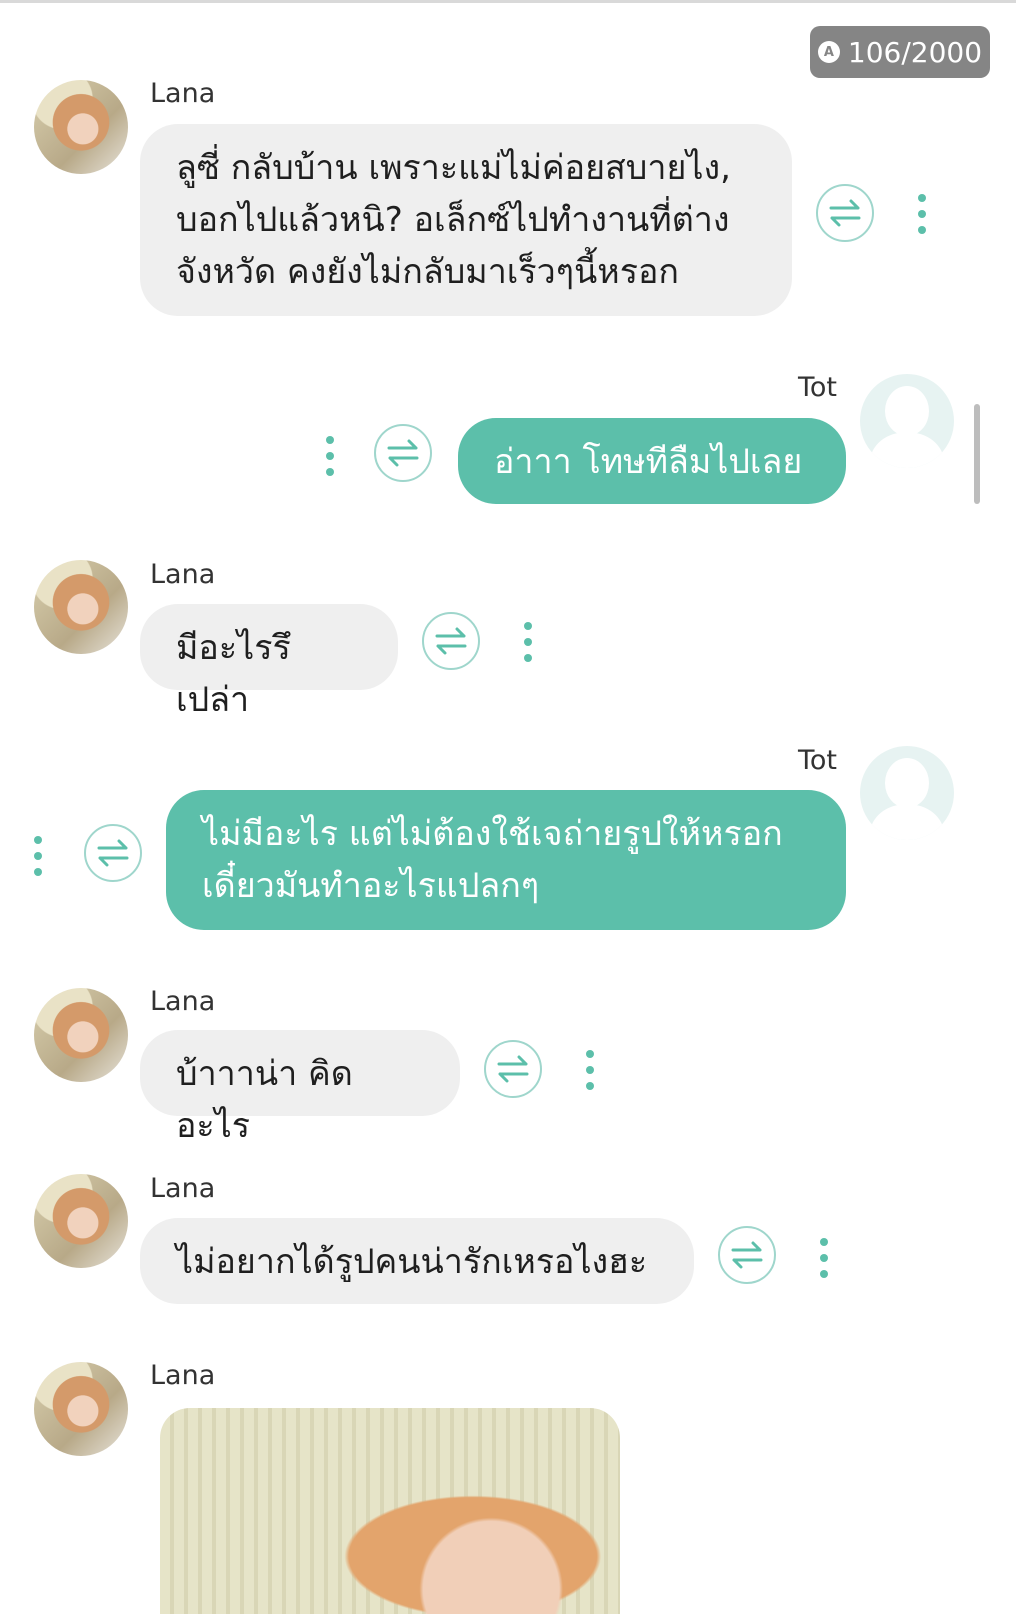 Image resolution: width=1016 pixels, height=1614 pixels. I want to click on message-bubble: อ่าาา โทษทีลืมไปเลย, so click(652, 461).